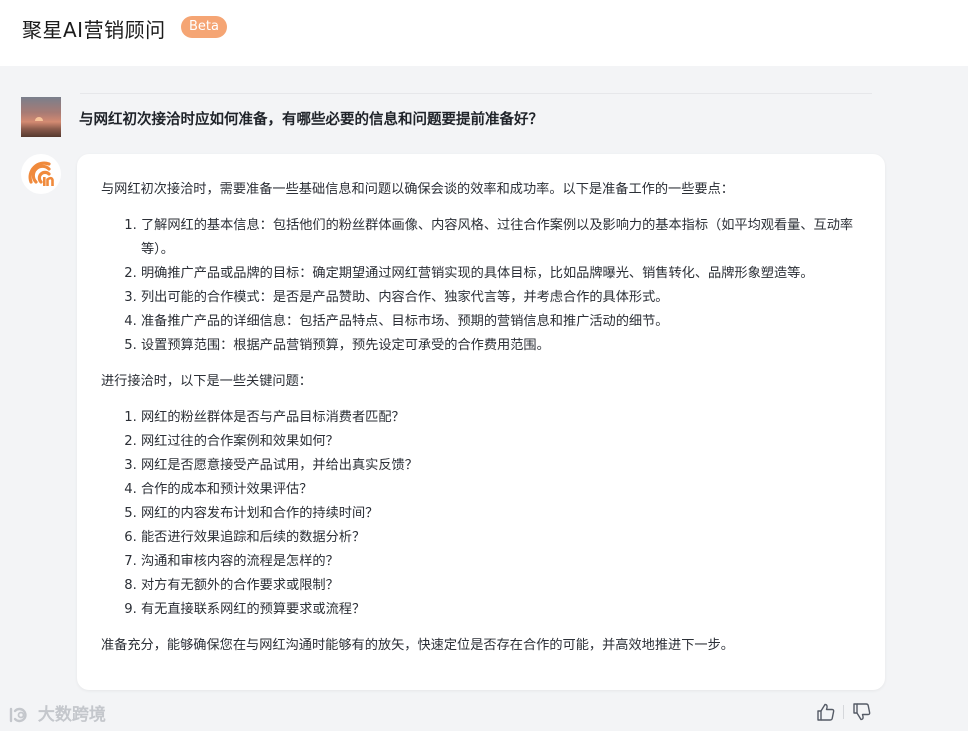 This screenshot has width=968, height=731. I want to click on list-item: 网红是否愿意接受产品试用，并给出真实反馈？, so click(501, 466).